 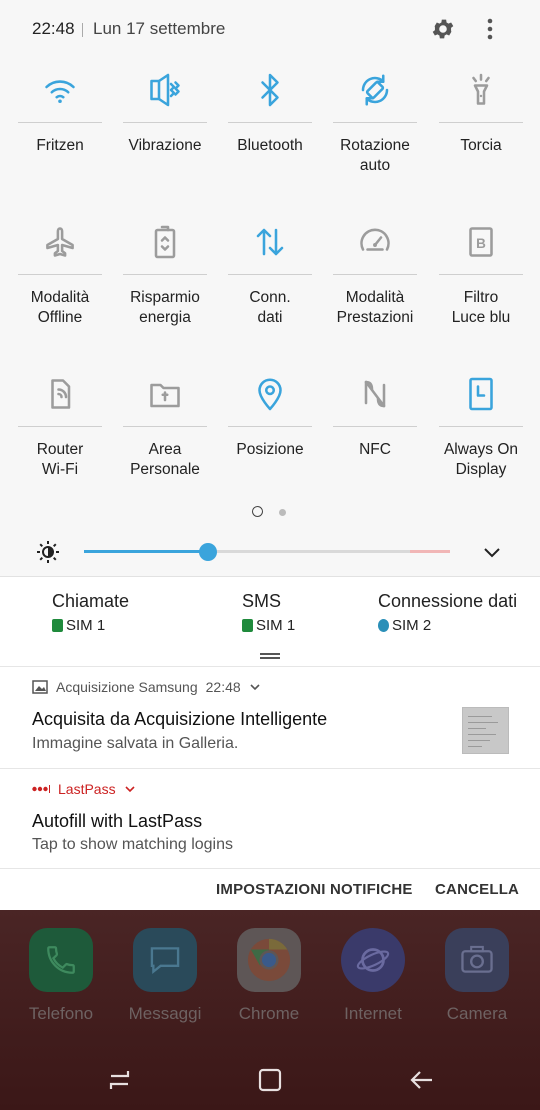 I want to click on svg-text: B, so click(x=481, y=243).